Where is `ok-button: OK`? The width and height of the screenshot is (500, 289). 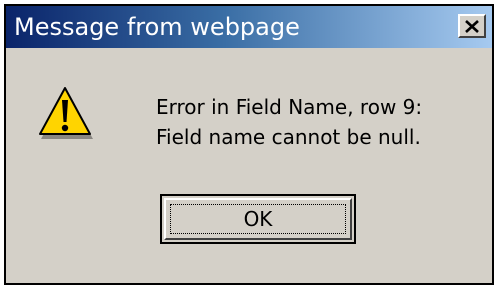 ok-button: OK is located at coordinates (258, 219).